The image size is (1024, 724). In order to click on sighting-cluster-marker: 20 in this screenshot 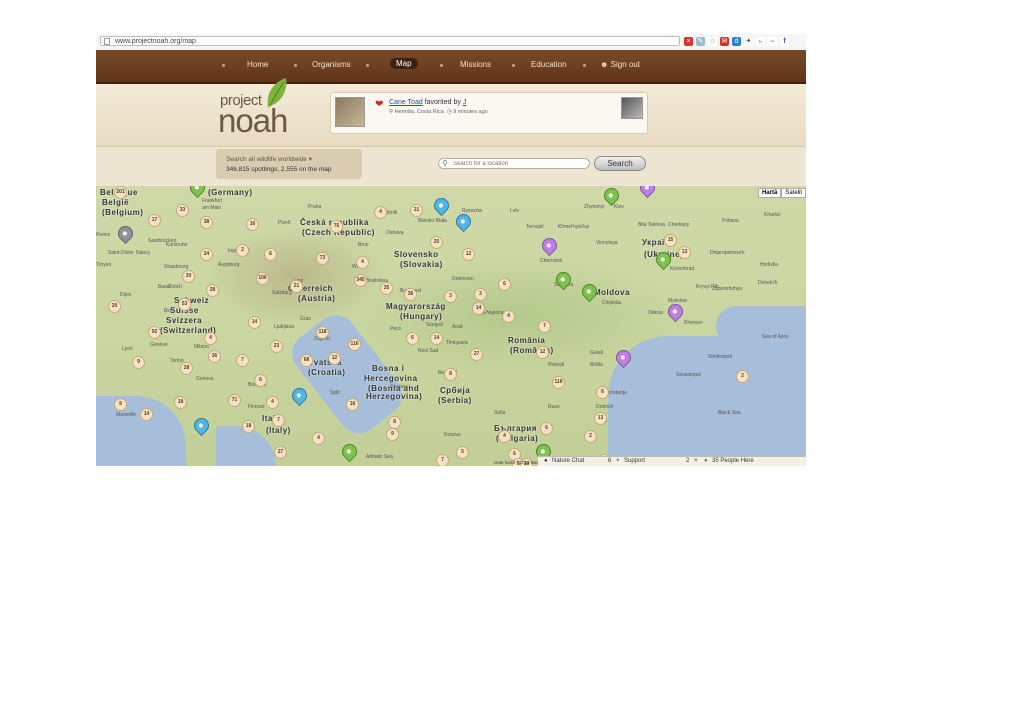, I will do `click(188, 276)`.